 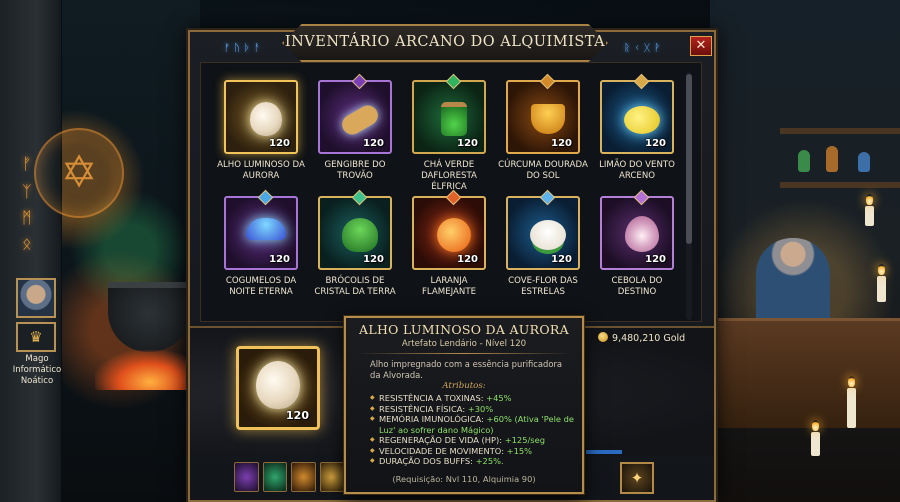 I want to click on attribute-label: DURAÇÃO DOS BUFFS:, so click(x=426, y=461).